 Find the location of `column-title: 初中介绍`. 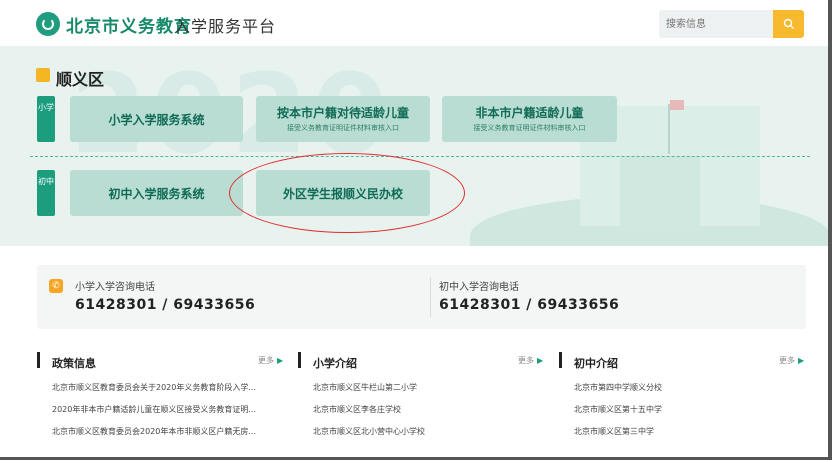

column-title: 初中介绍 is located at coordinates (596, 363).